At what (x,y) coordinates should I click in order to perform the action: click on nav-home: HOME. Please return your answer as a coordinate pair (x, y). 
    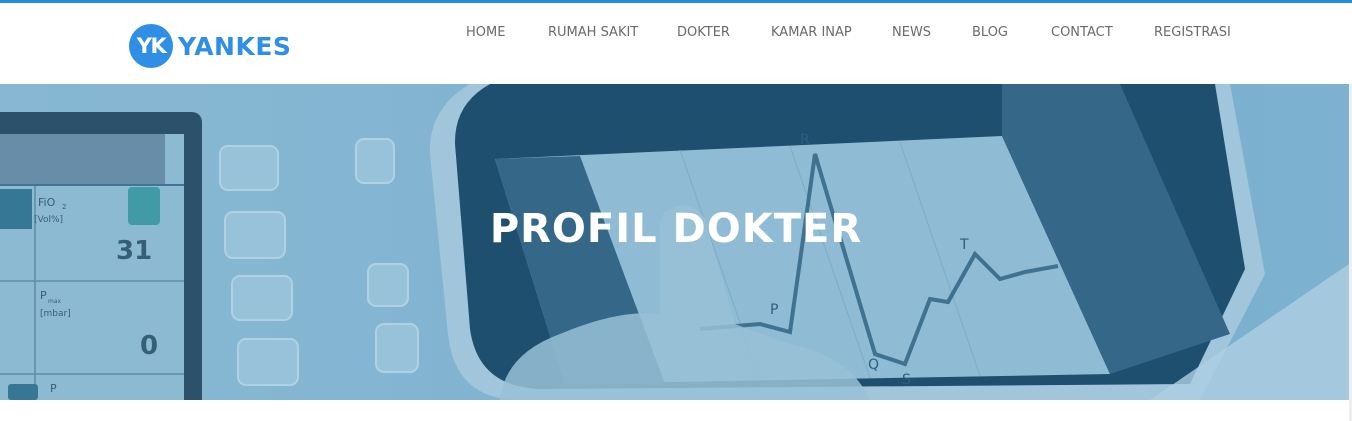
    Looking at the image, I should click on (485, 32).